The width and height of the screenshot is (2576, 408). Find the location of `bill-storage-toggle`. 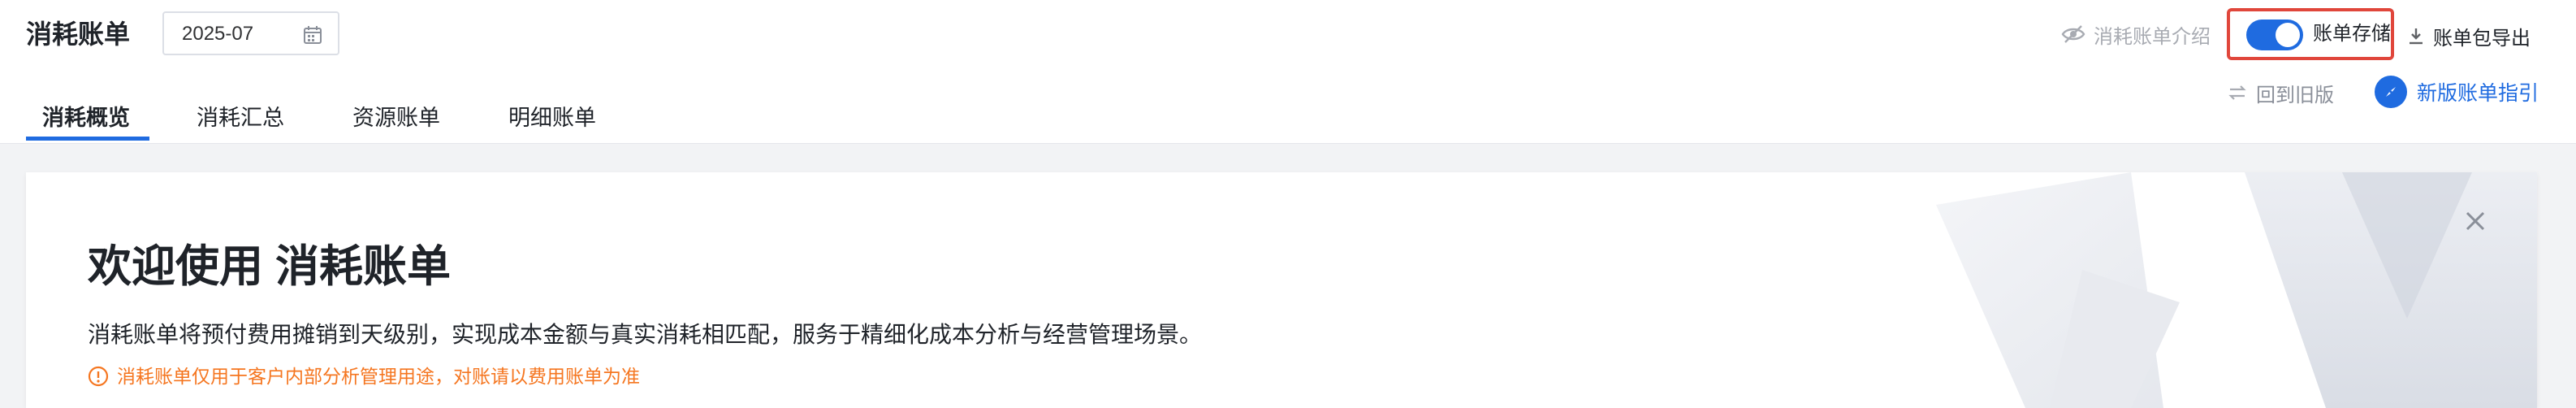

bill-storage-toggle is located at coordinates (2275, 35).